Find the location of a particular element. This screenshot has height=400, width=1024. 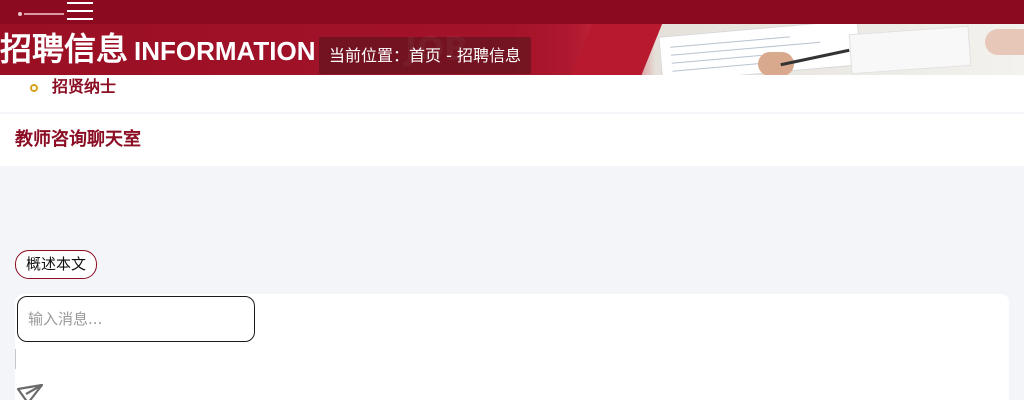

bullet-icon is located at coordinates (34, 88).